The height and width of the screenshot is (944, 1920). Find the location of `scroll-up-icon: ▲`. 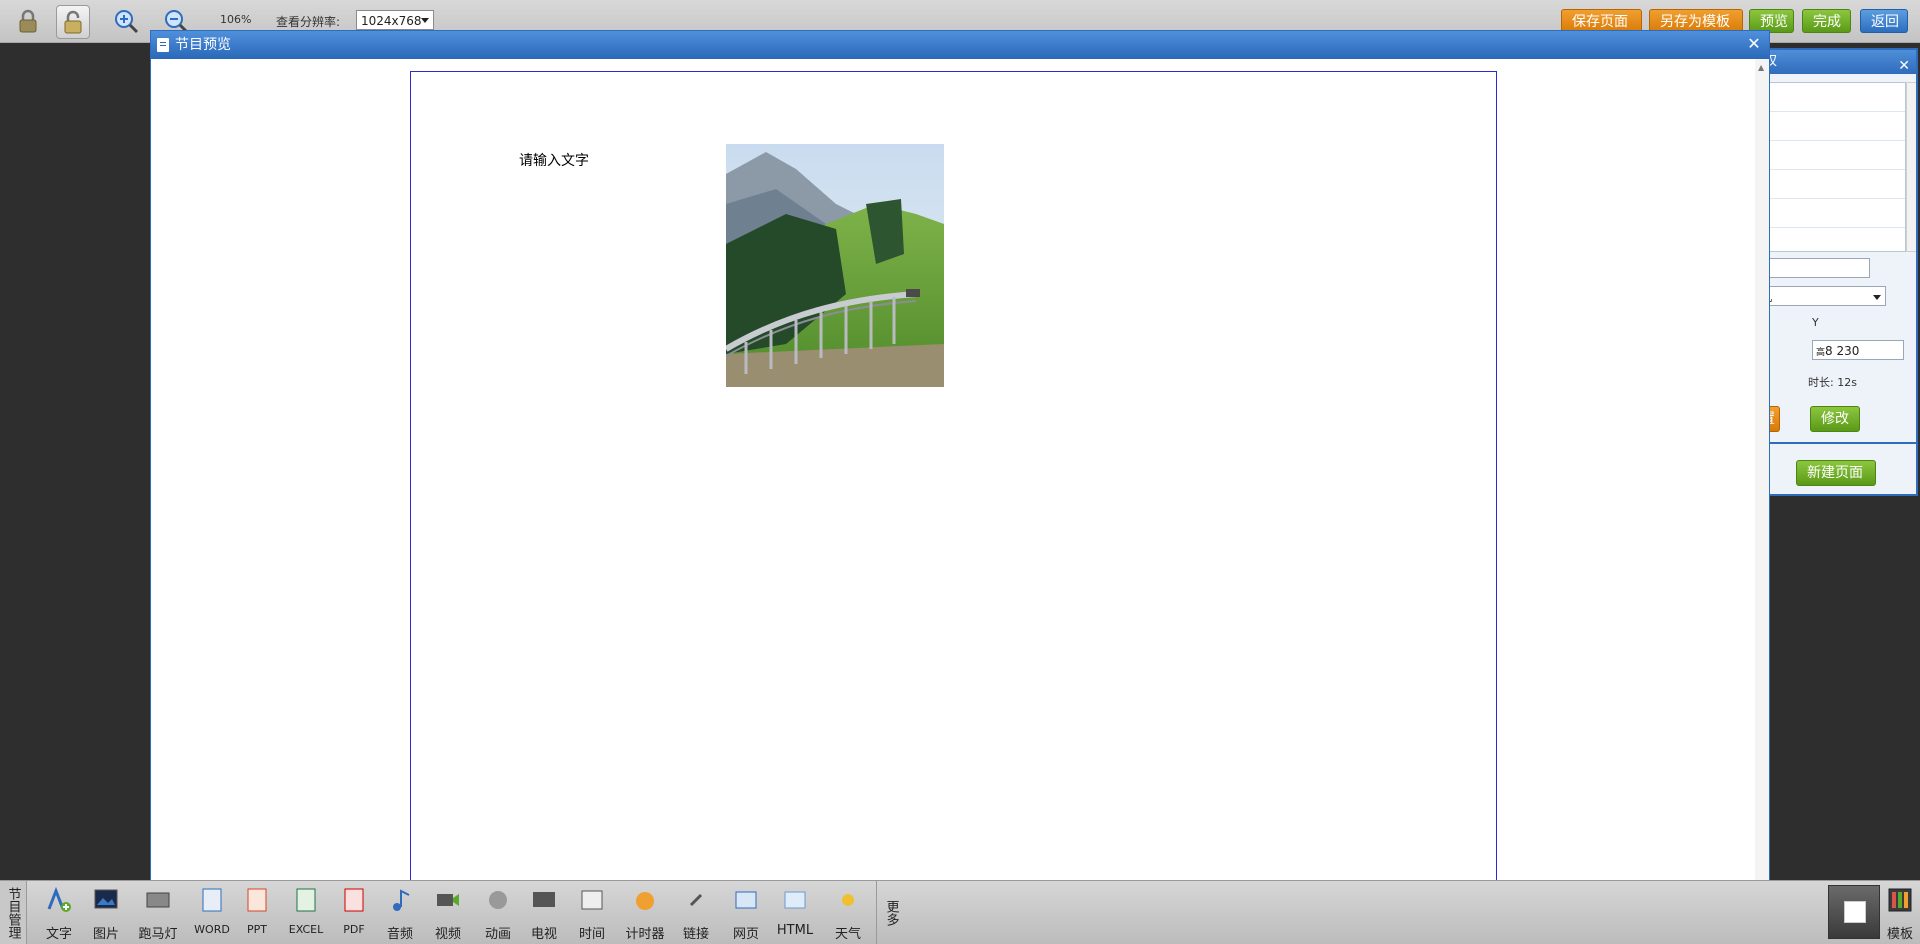

scroll-up-icon: ▲ is located at coordinates (1761, 67).